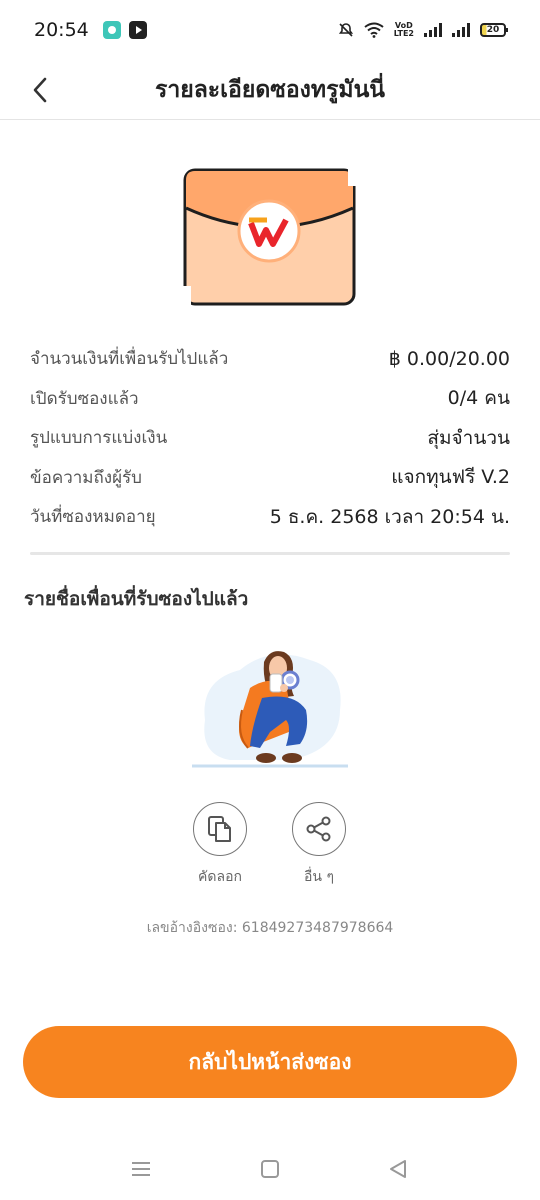 The height and width of the screenshot is (1200, 540). Describe the element at coordinates (270, 928) in the screenshot. I see `reference-number: เลขอ้างอิงซอง: 61849273487978664` at that location.